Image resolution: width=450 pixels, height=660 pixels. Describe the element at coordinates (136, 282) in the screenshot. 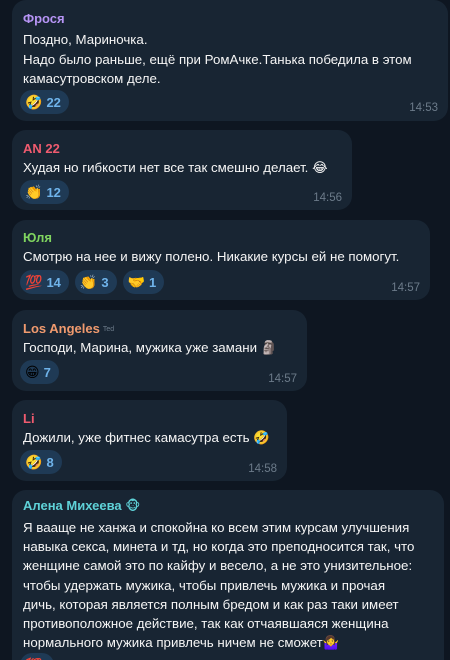

I see `handshake-icon: 🤝` at that location.